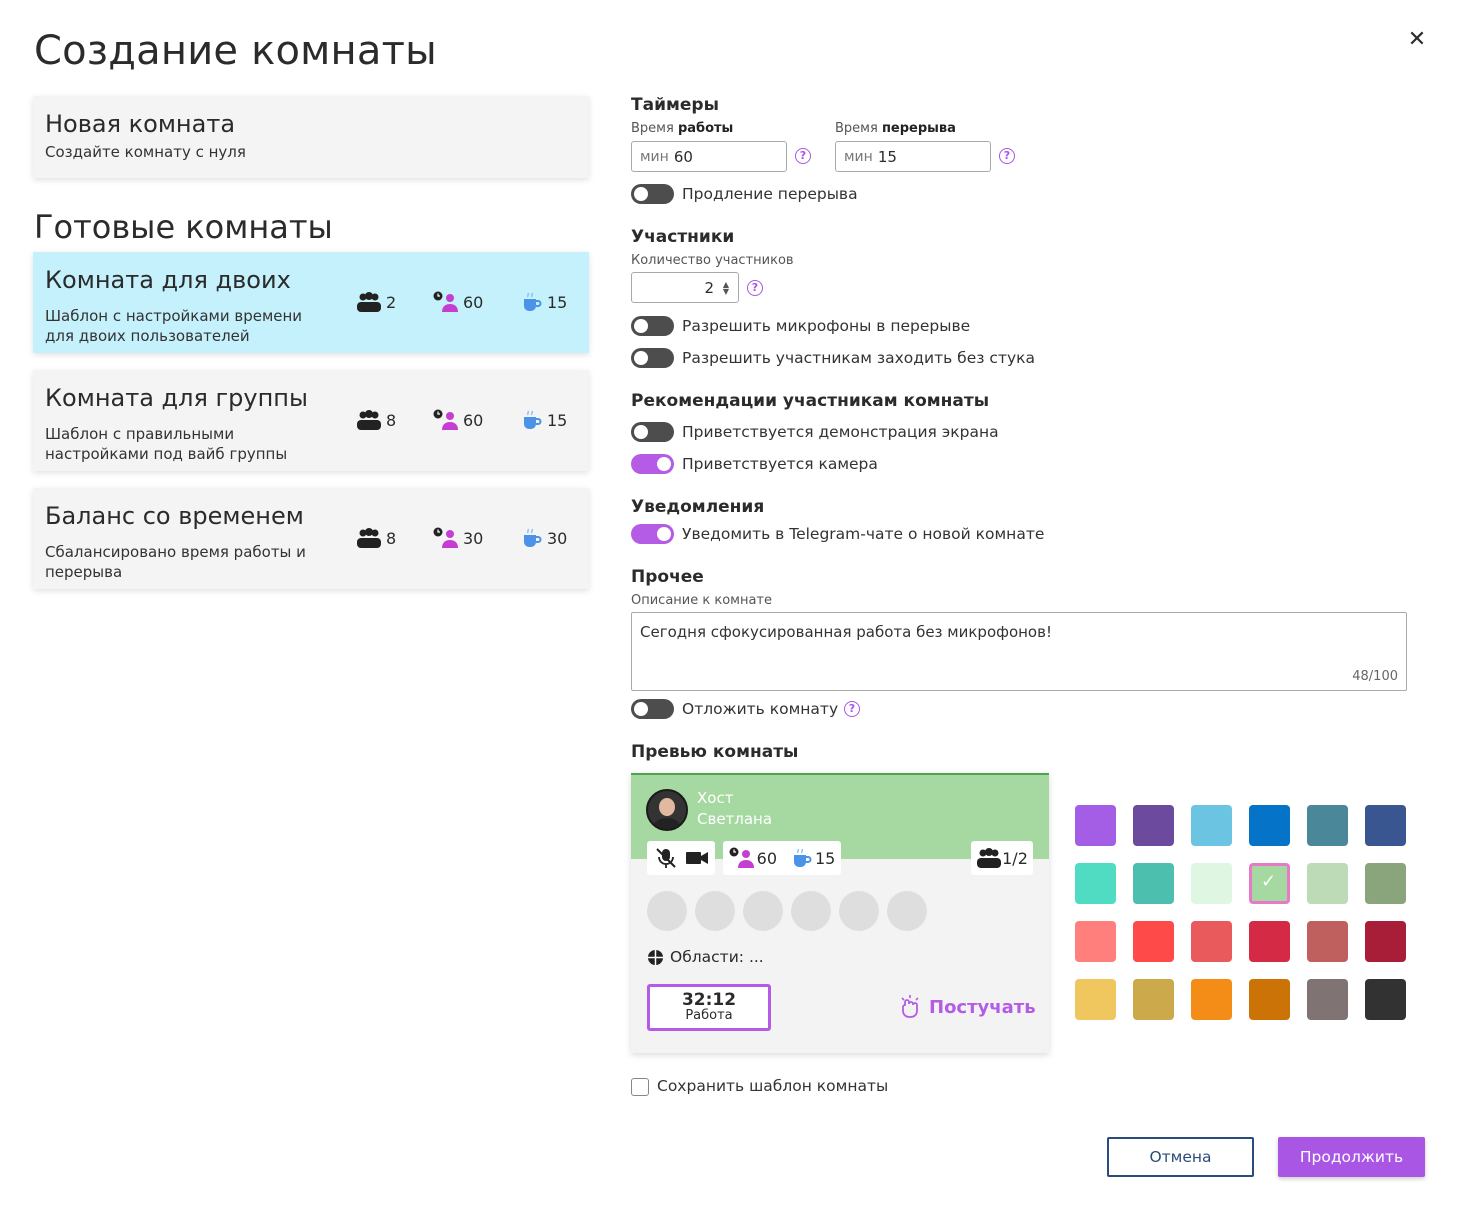  What do you see at coordinates (652, 709) in the screenshot?
I see `postpone-toggle` at bounding box center [652, 709].